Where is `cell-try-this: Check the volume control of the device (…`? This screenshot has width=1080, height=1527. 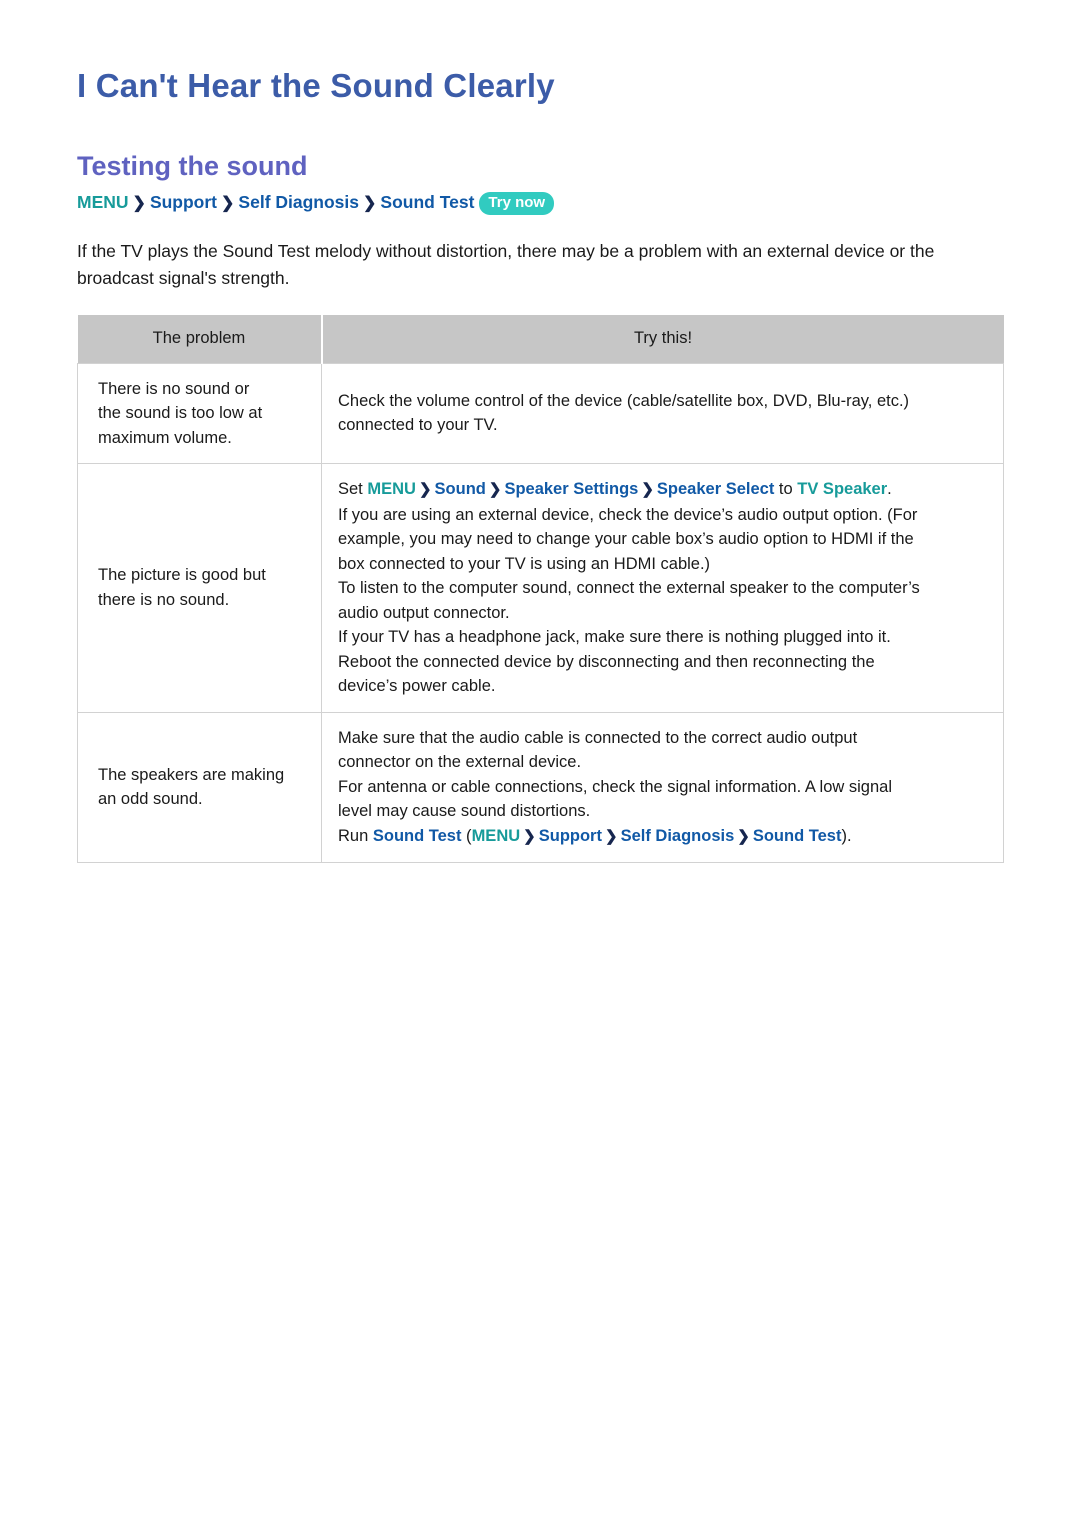 cell-try-this: Check the volume control of the device (… is located at coordinates (662, 413).